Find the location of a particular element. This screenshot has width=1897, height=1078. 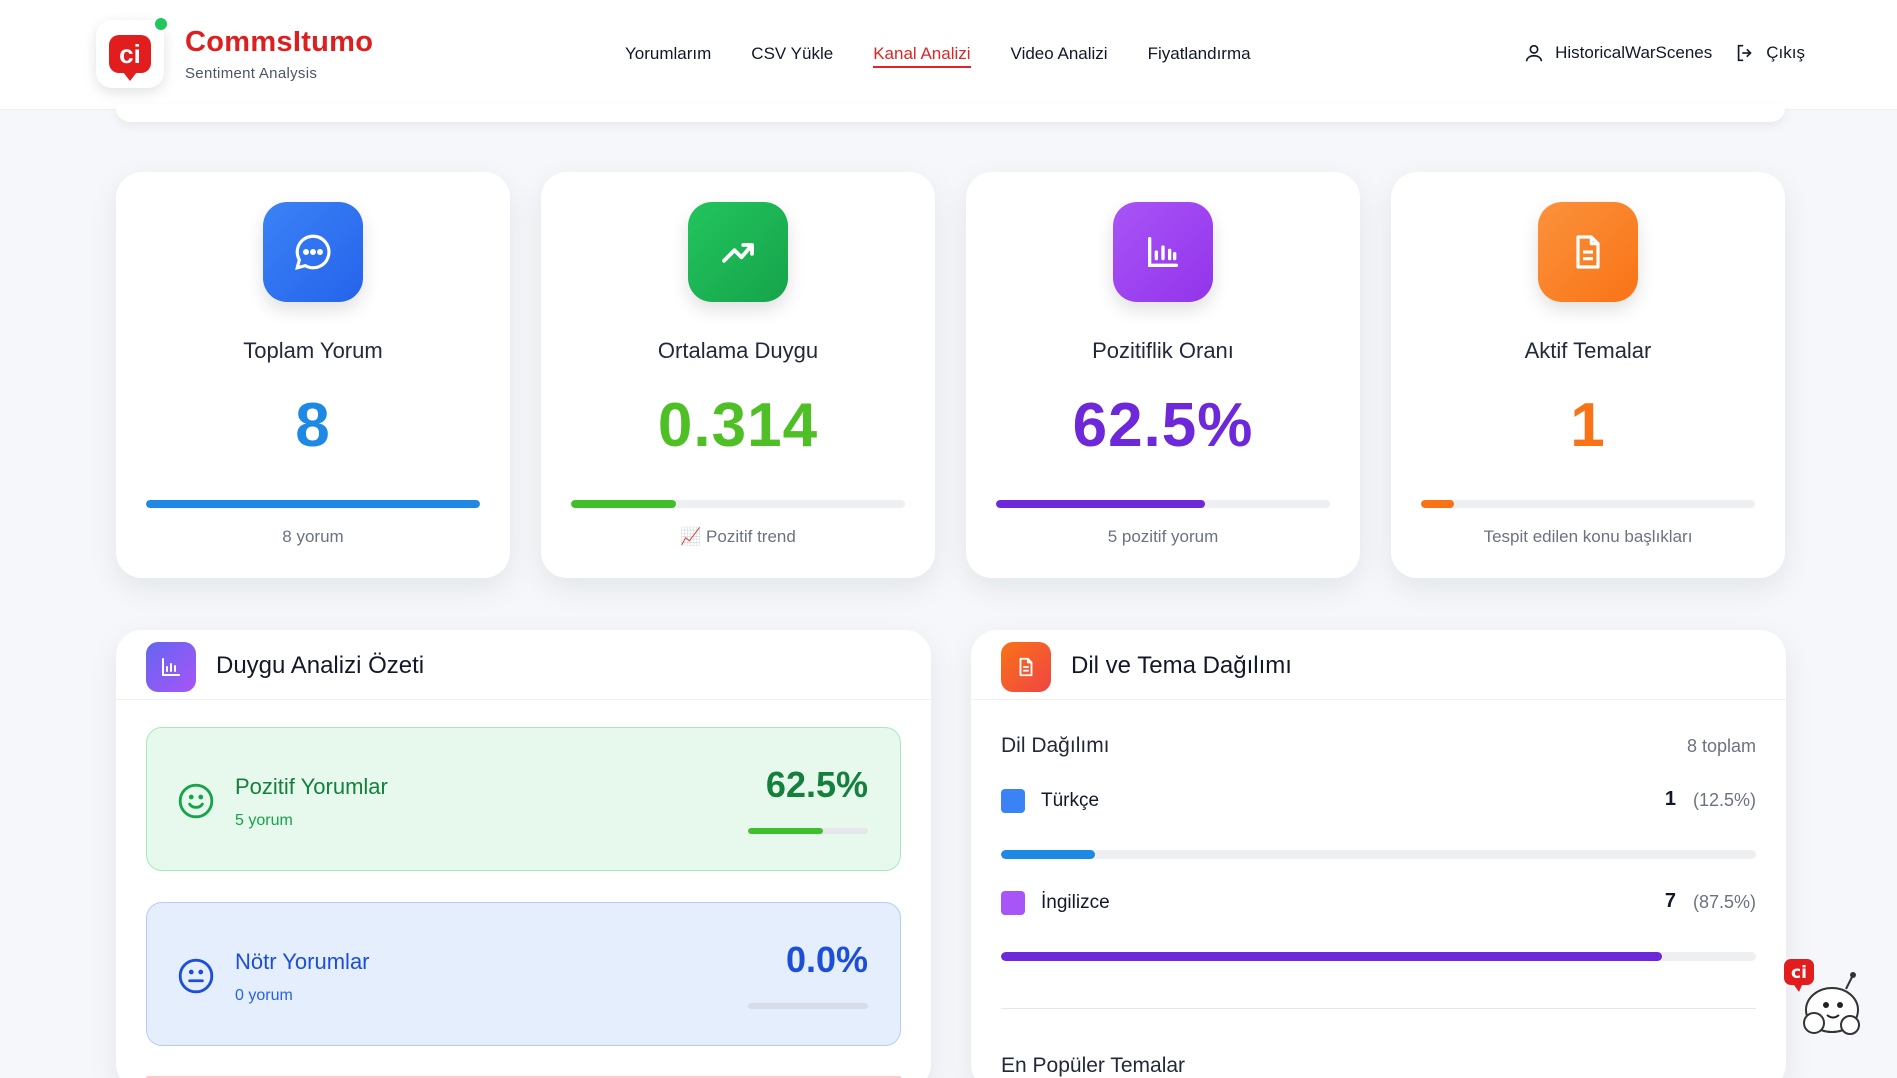

stat-caption: 📈 Pozitif trend is located at coordinates (738, 536).